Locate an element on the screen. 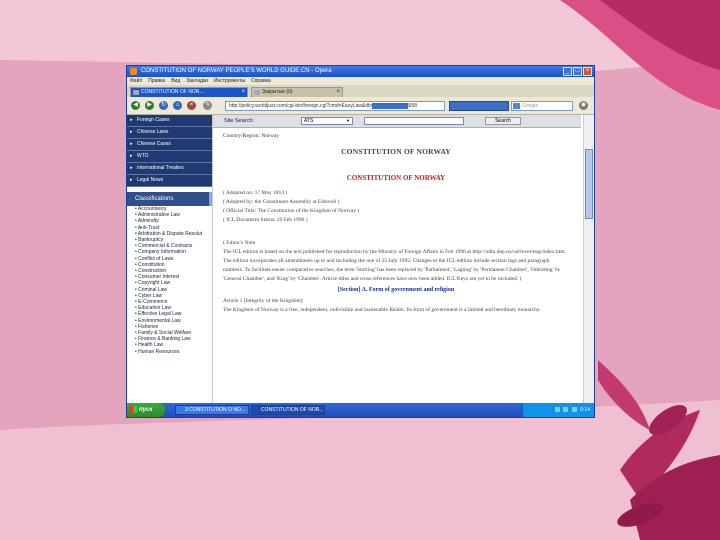 This screenshot has width=720, height=540. tab-label: Закрытые (0) is located at coordinates (277, 92).